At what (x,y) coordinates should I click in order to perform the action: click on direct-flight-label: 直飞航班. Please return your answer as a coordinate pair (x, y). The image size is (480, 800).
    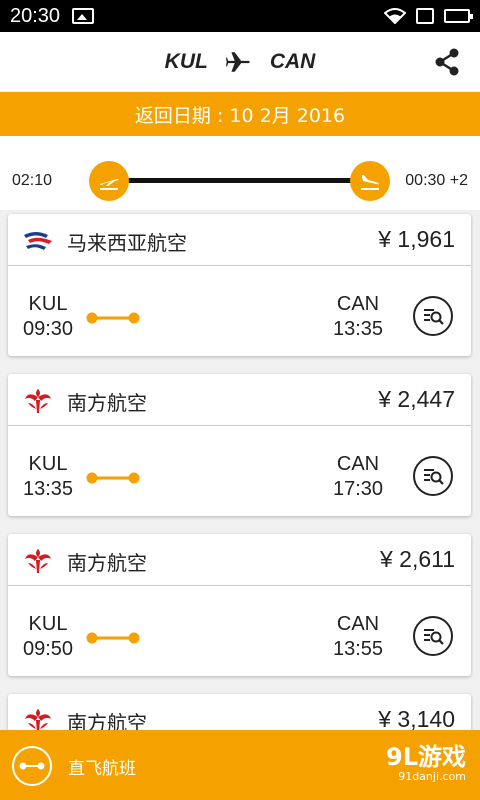
    Looking at the image, I should click on (102, 766).